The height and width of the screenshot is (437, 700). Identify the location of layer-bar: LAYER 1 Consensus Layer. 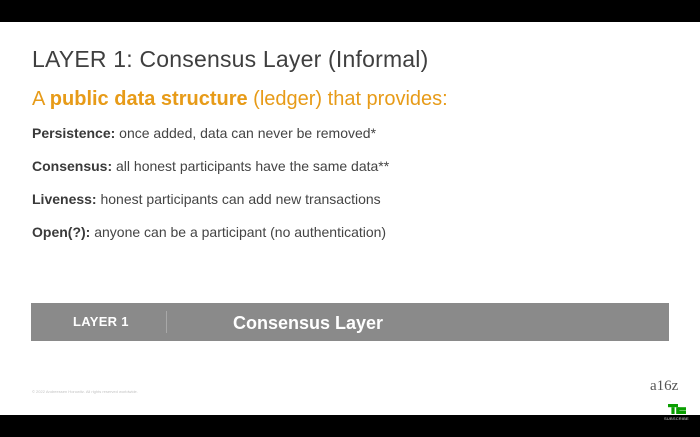
(350, 322).